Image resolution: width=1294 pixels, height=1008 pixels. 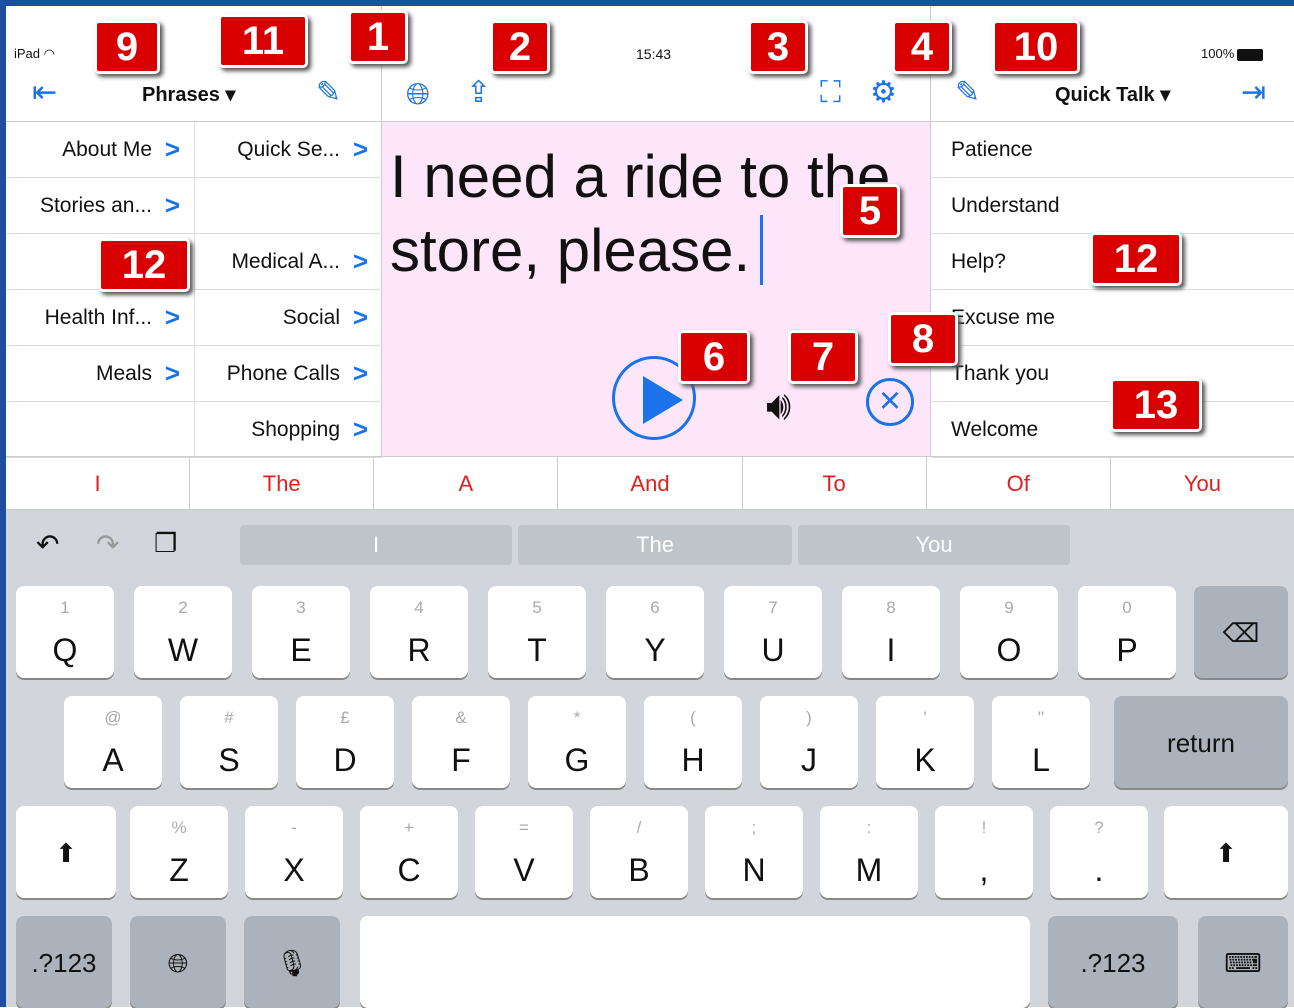 What do you see at coordinates (754, 852) in the screenshot?
I see `key-n: ; N` at bounding box center [754, 852].